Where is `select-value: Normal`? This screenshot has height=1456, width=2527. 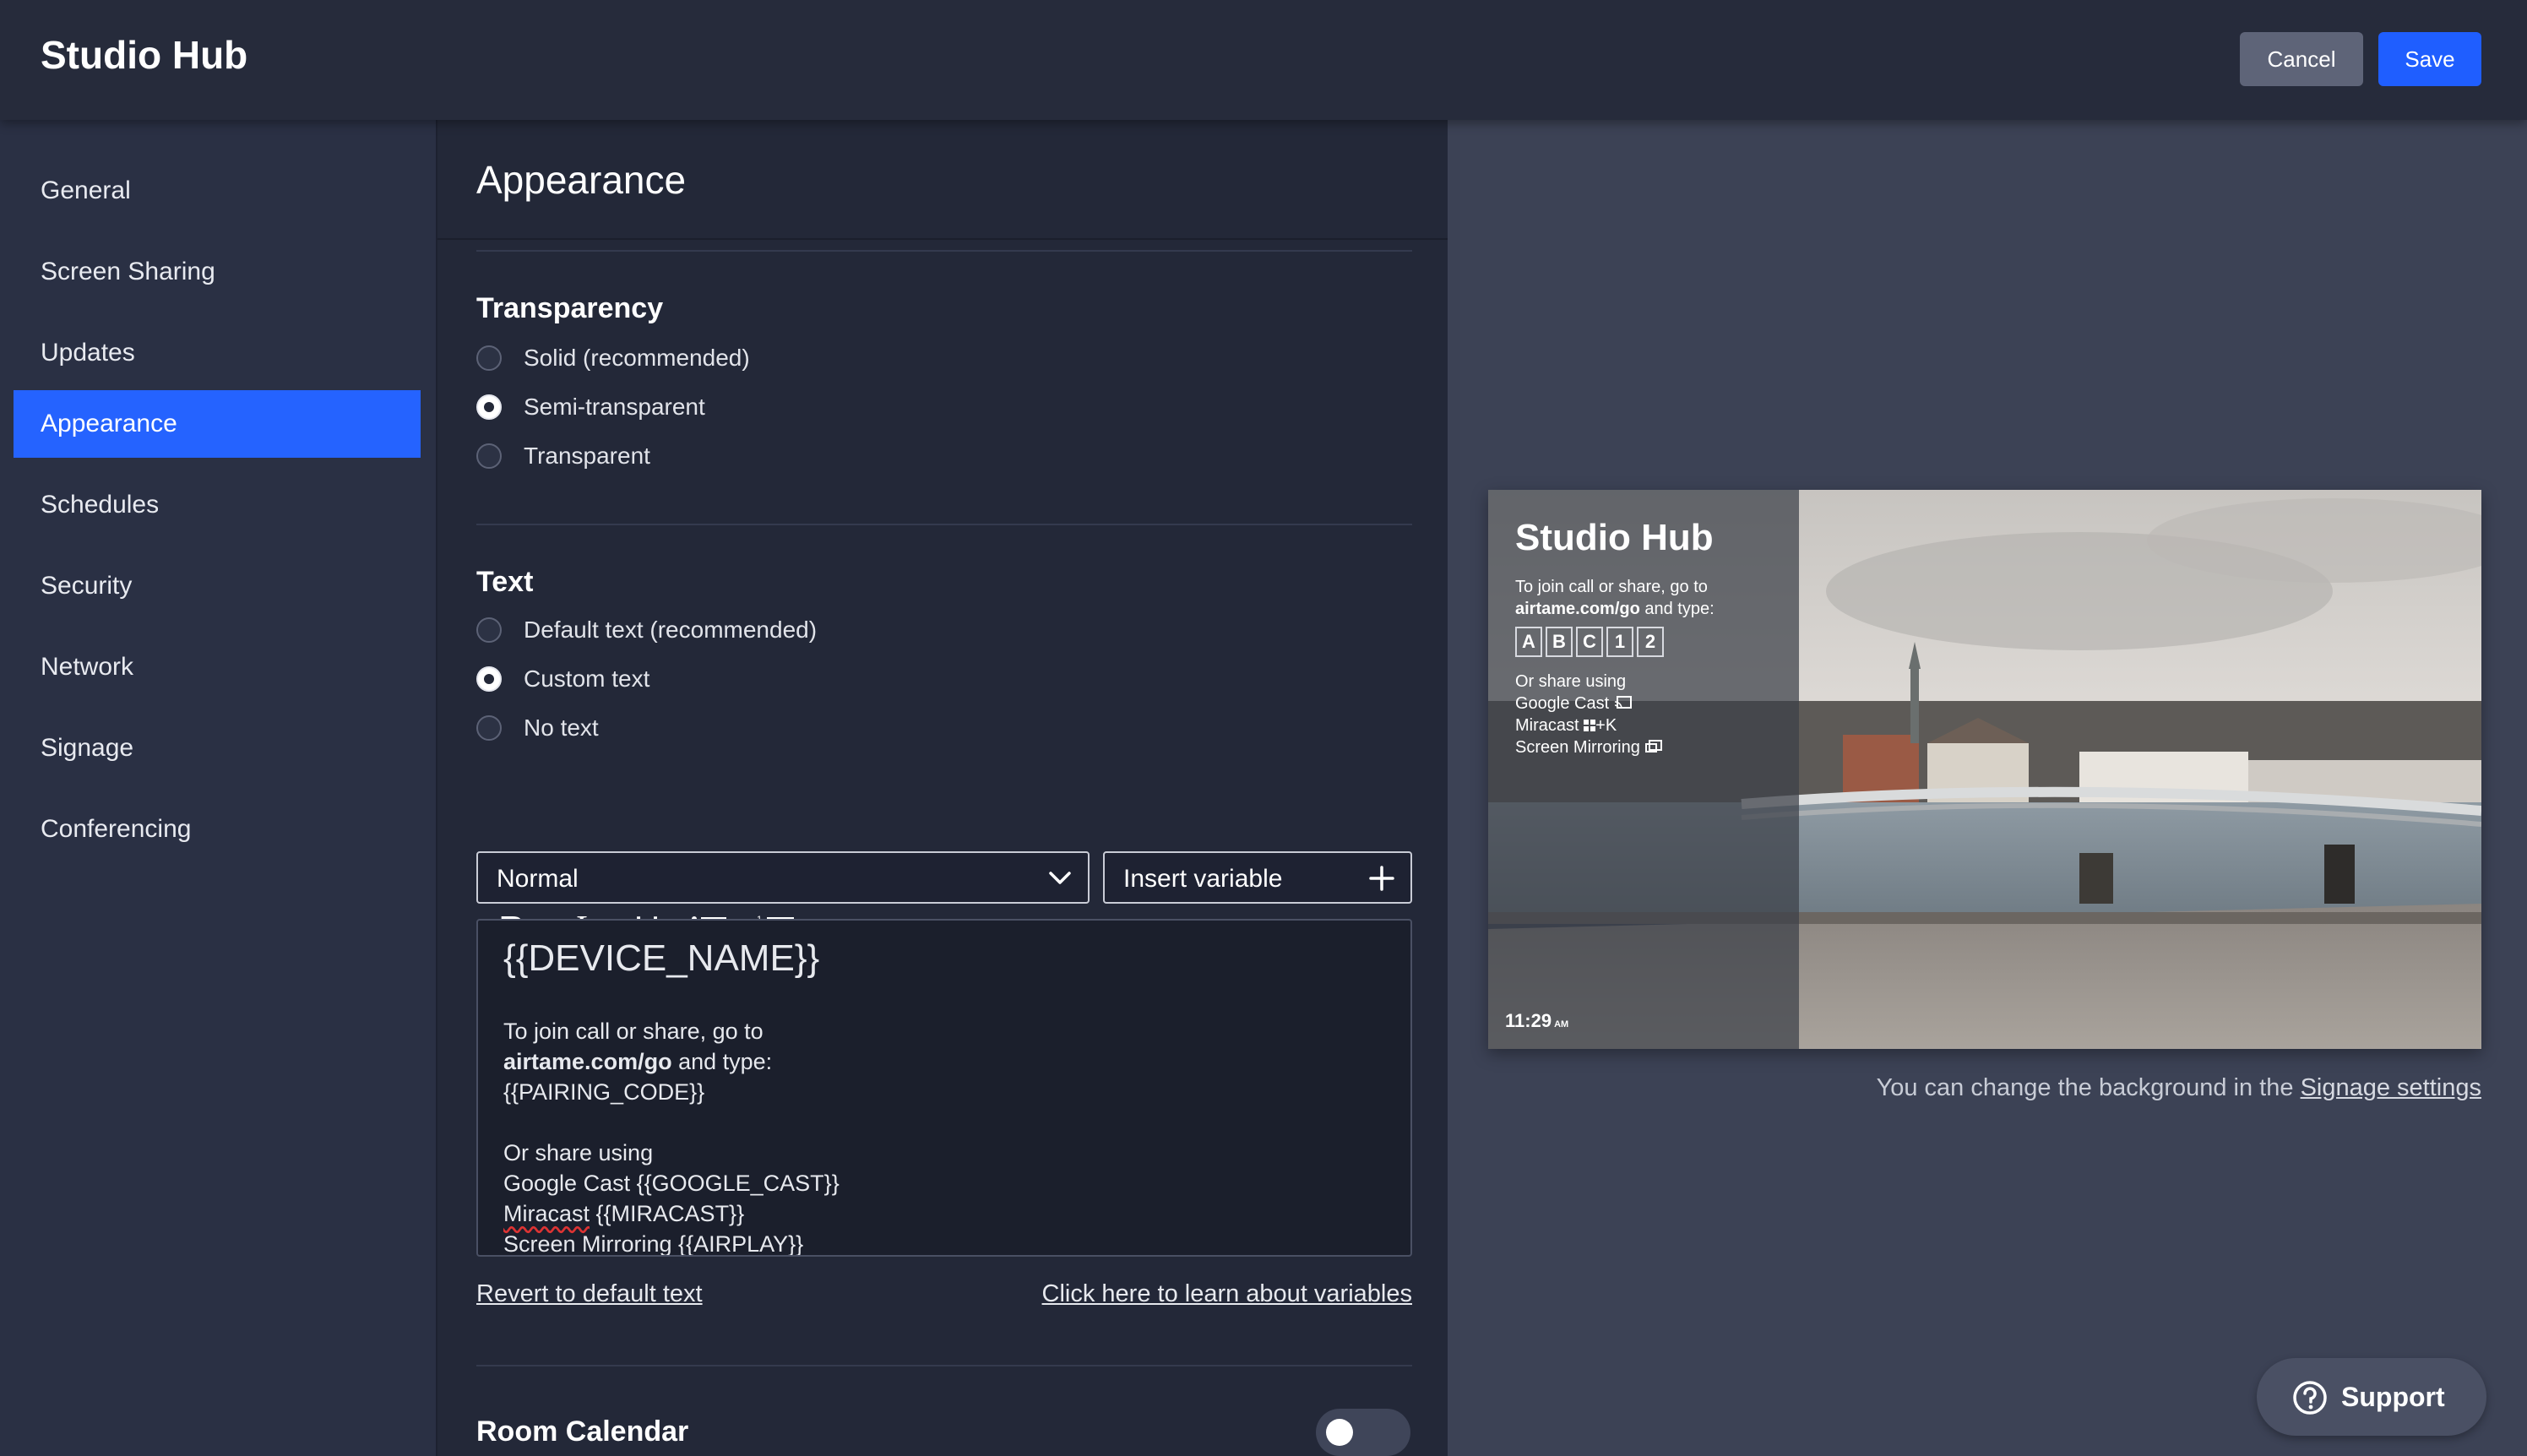
select-value: Normal is located at coordinates (538, 879).